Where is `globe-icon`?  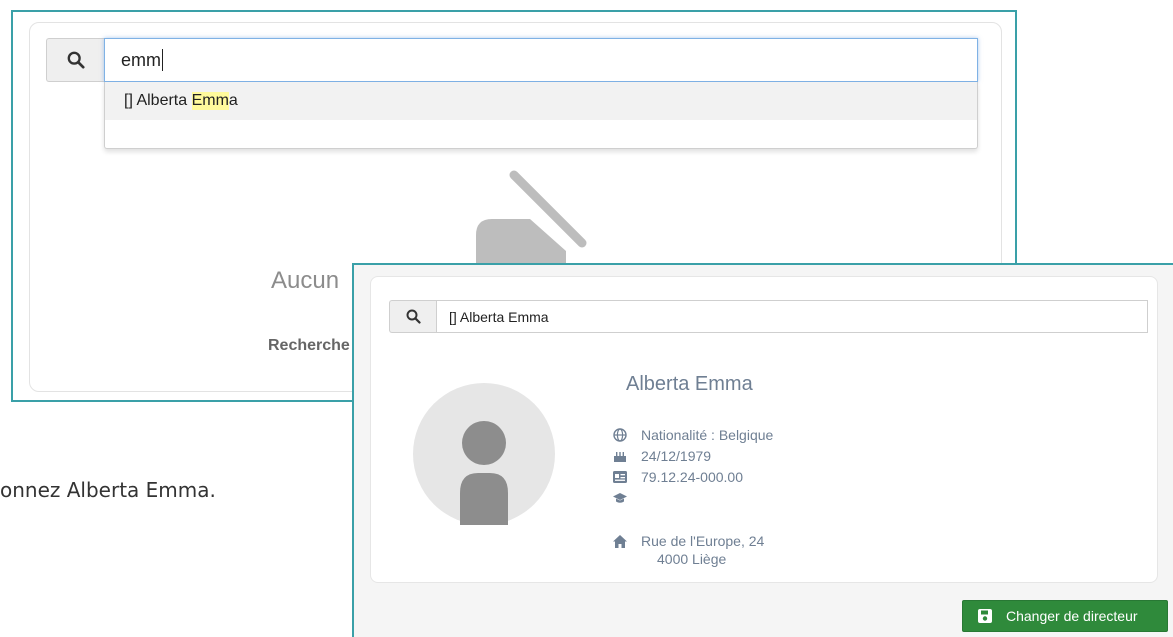 globe-icon is located at coordinates (620, 435).